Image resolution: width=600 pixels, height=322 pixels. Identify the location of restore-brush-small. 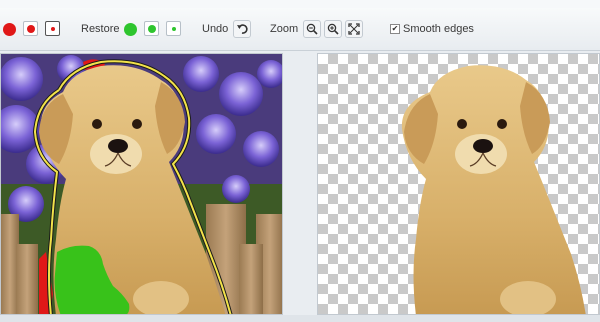
(173, 28).